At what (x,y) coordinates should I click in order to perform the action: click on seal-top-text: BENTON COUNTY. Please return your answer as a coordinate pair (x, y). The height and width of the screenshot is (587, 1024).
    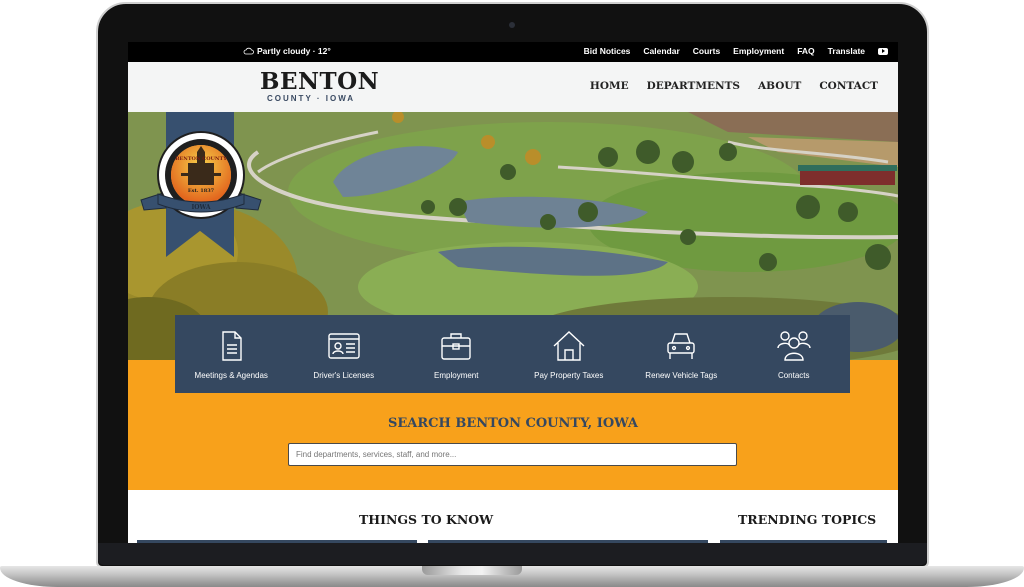
    Looking at the image, I should click on (201, 159).